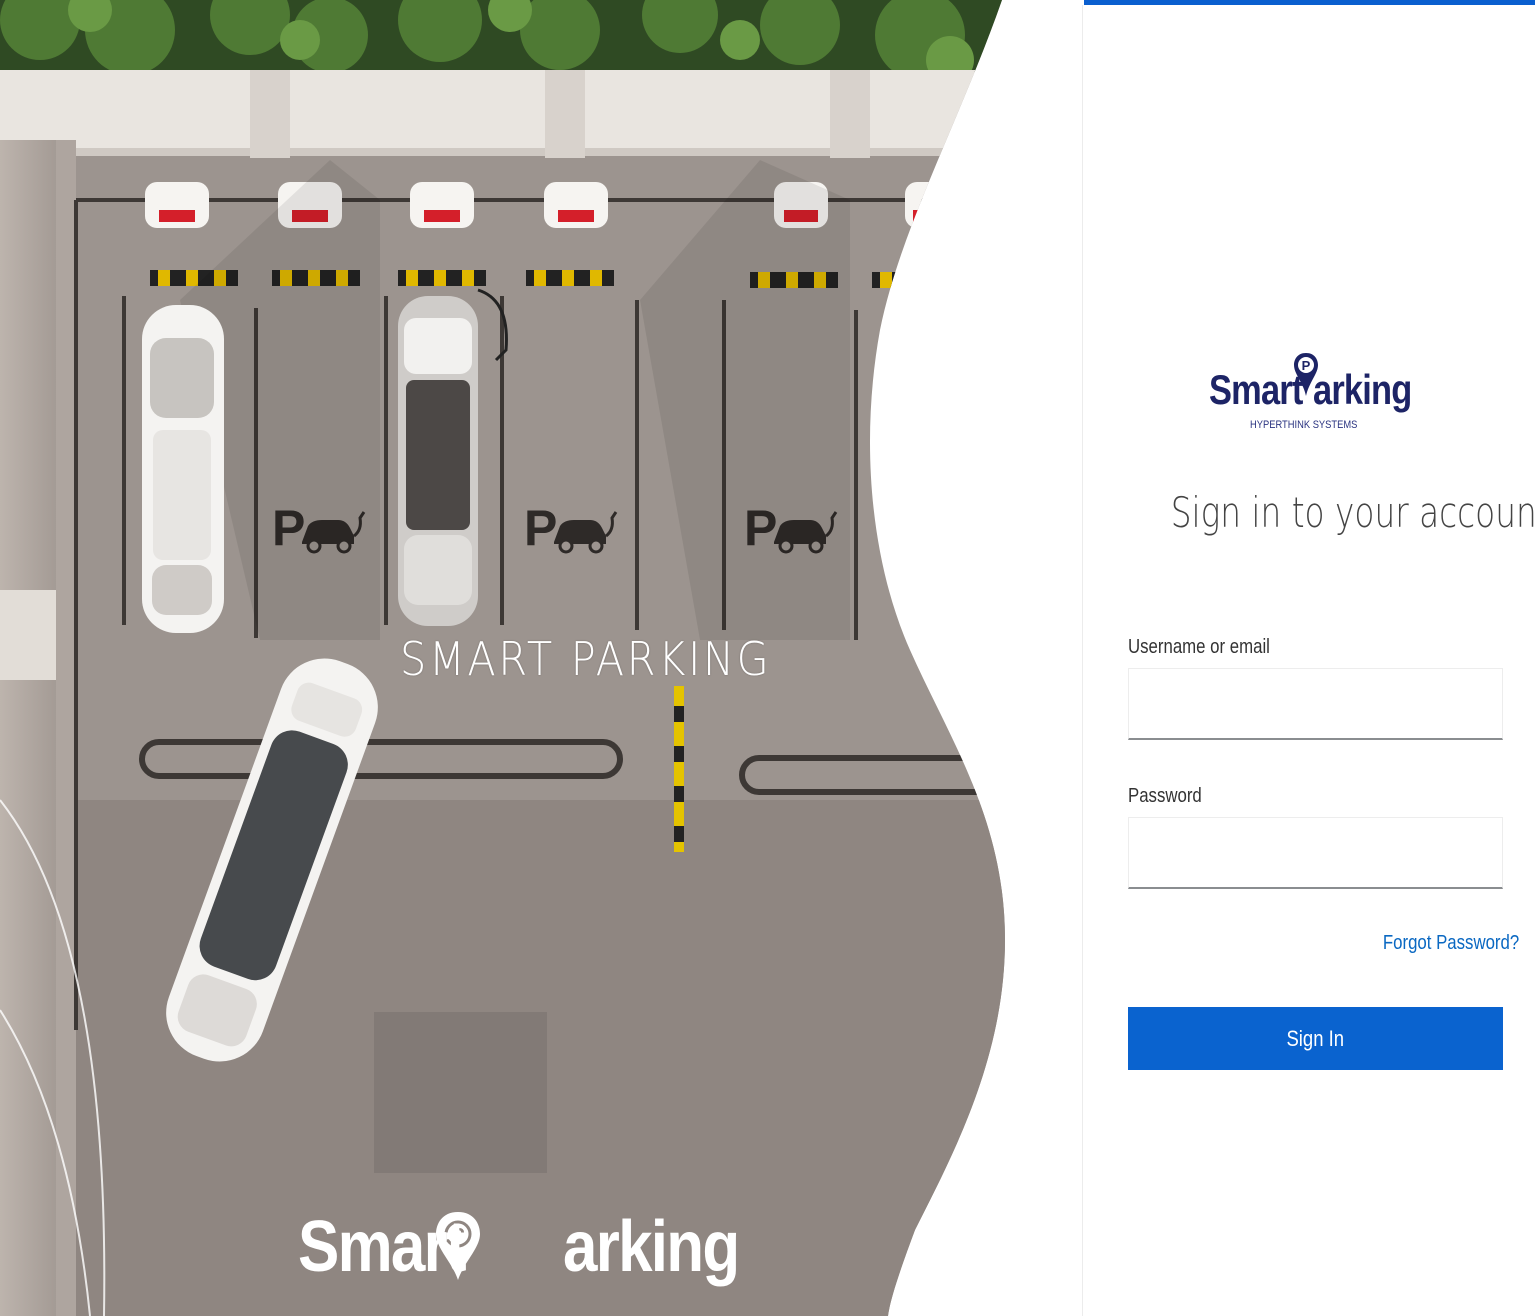 The width and height of the screenshot is (1535, 1316). I want to click on hero-title: SMART PARKING, so click(586, 659).